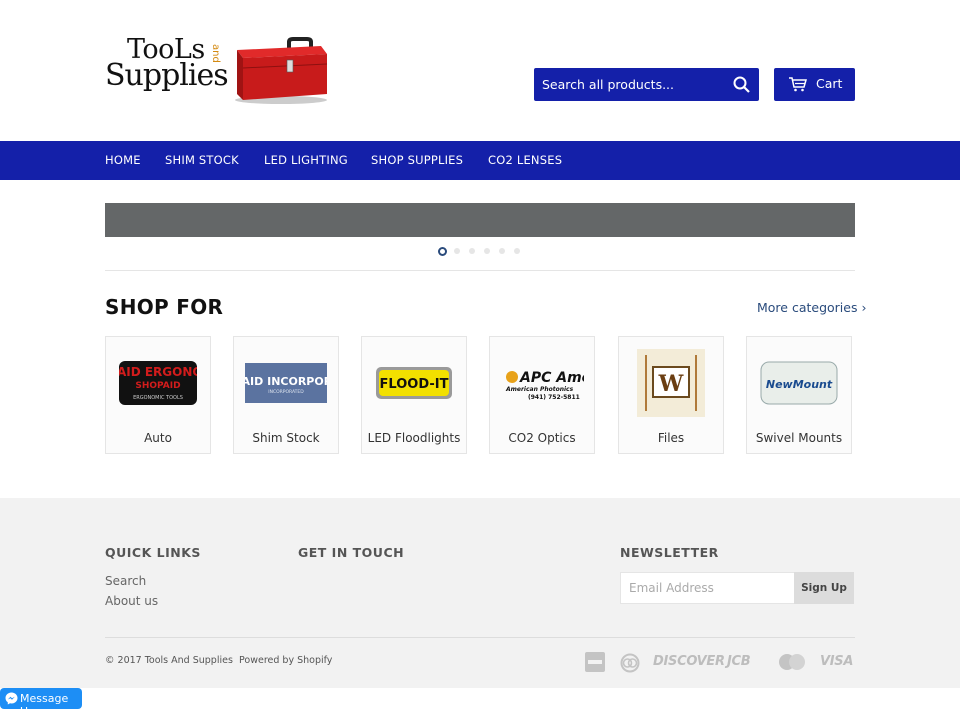 This screenshot has height=720, width=960. What do you see at coordinates (414, 438) in the screenshot?
I see `category-label: LED Floodlights` at bounding box center [414, 438].